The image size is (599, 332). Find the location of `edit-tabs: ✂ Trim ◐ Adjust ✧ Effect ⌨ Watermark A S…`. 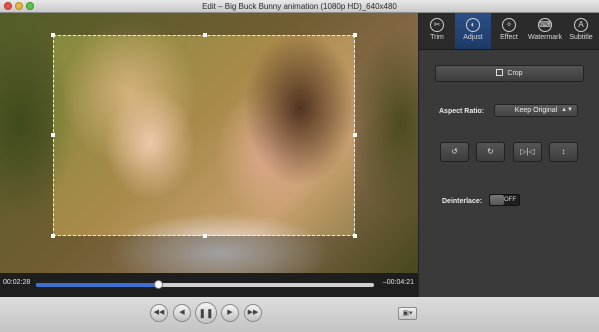

edit-tabs: ✂ Trim ◐ Adjust ✧ Effect ⌨ Watermark A S… is located at coordinates (509, 31).